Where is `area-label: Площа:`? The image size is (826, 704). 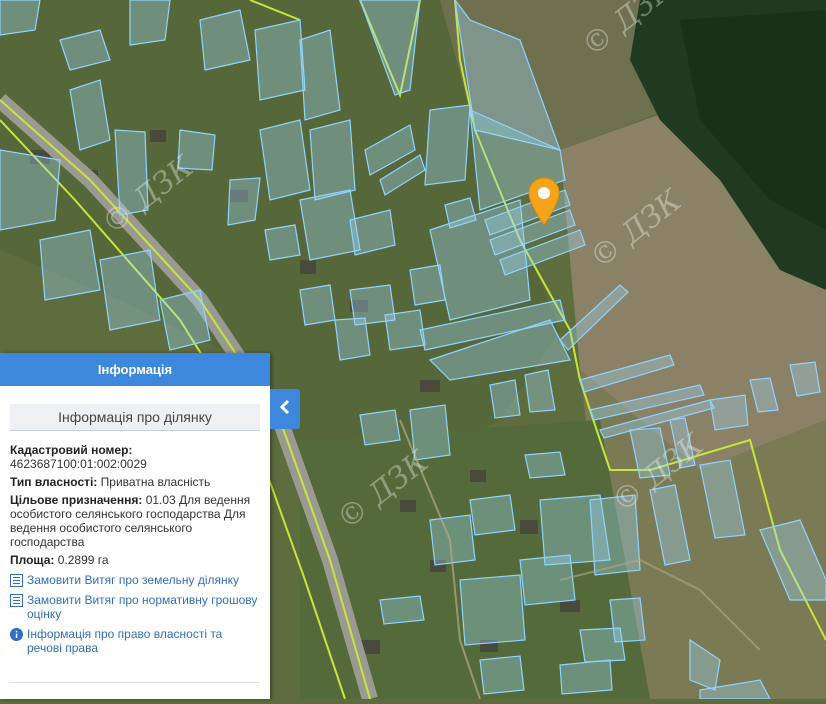 area-label: Площа: is located at coordinates (32, 560).